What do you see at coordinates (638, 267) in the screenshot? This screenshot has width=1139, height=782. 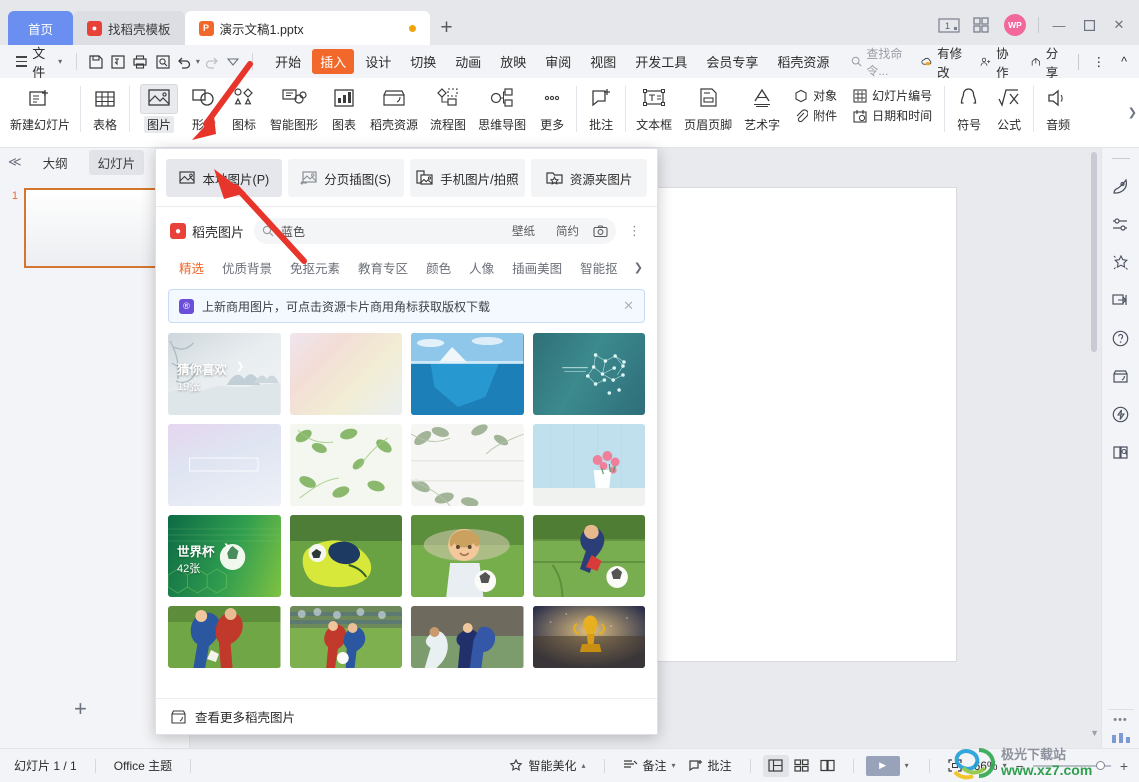 I see `categories-next-icon: ❯` at bounding box center [638, 267].